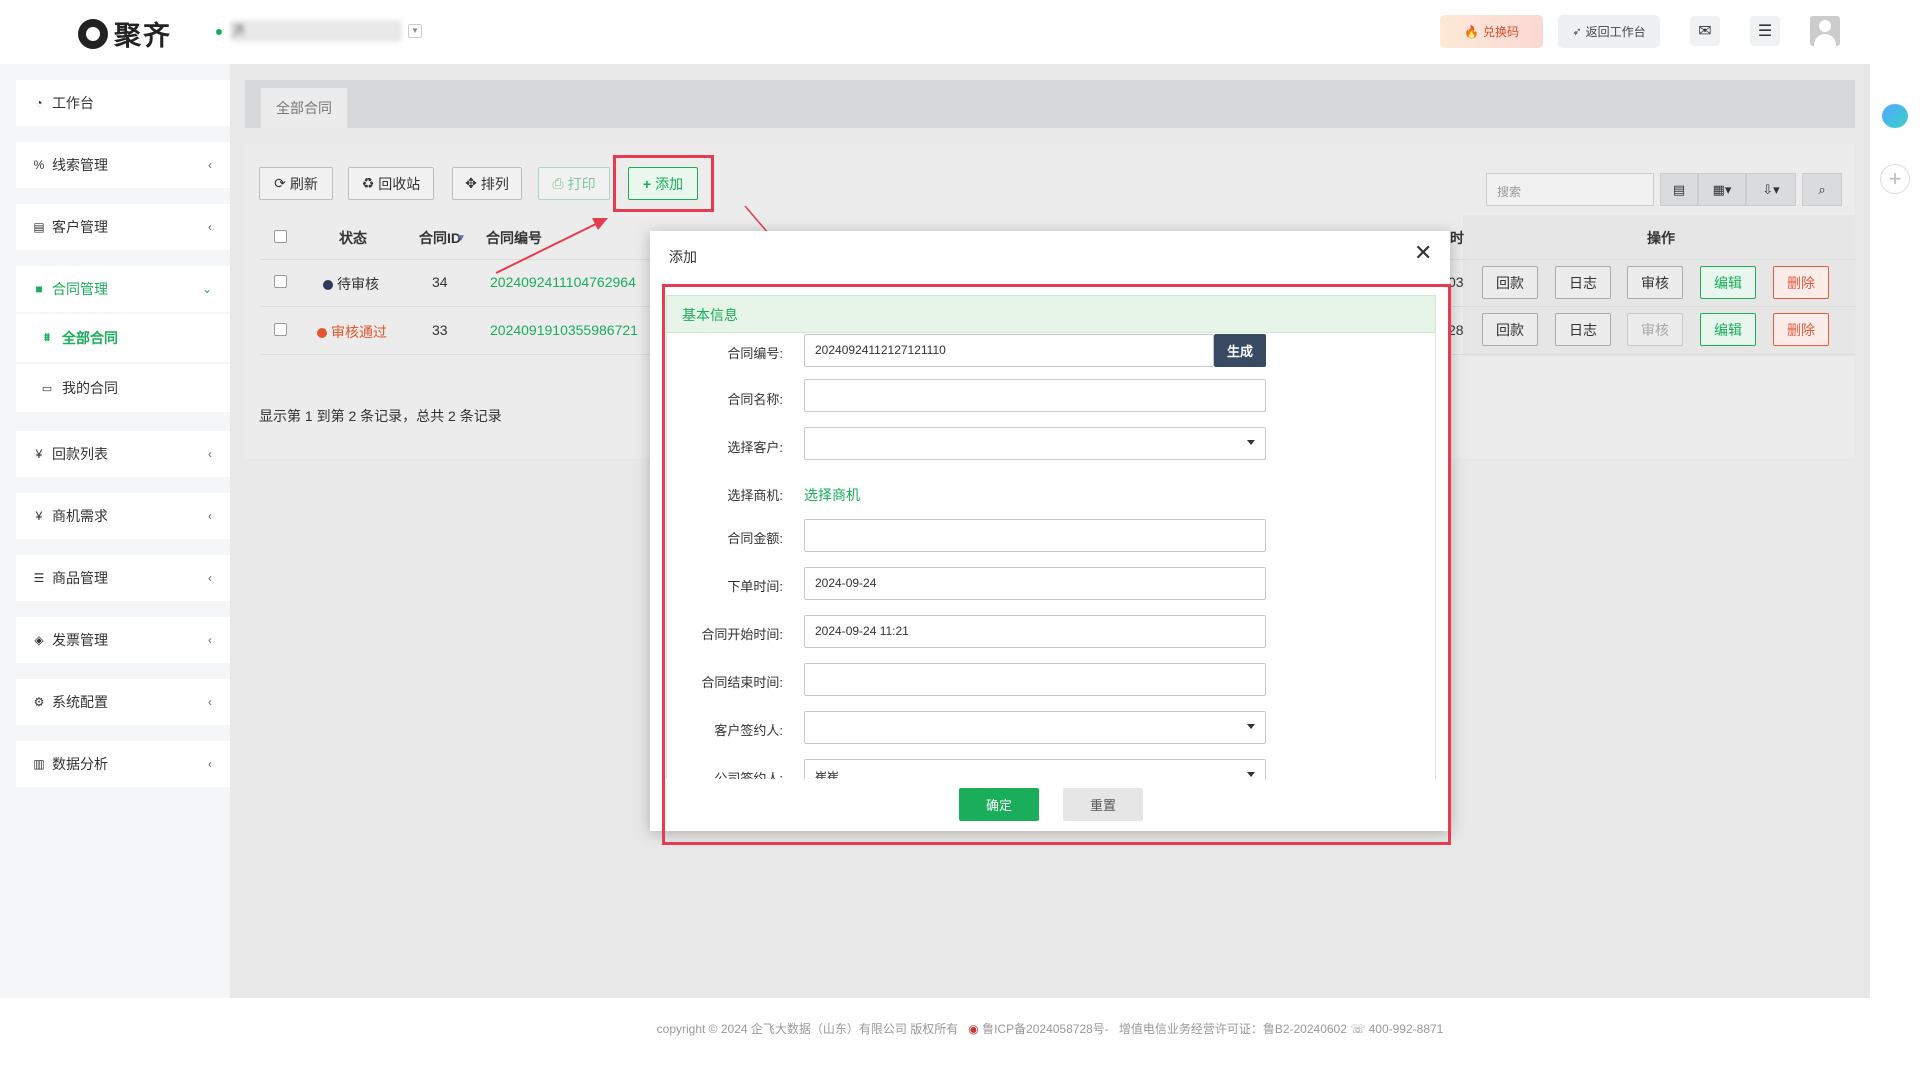 Image resolution: width=1920 pixels, height=1080 pixels. What do you see at coordinates (461, 238) in the screenshot?
I see `sort-desc-icon: ▼` at bounding box center [461, 238].